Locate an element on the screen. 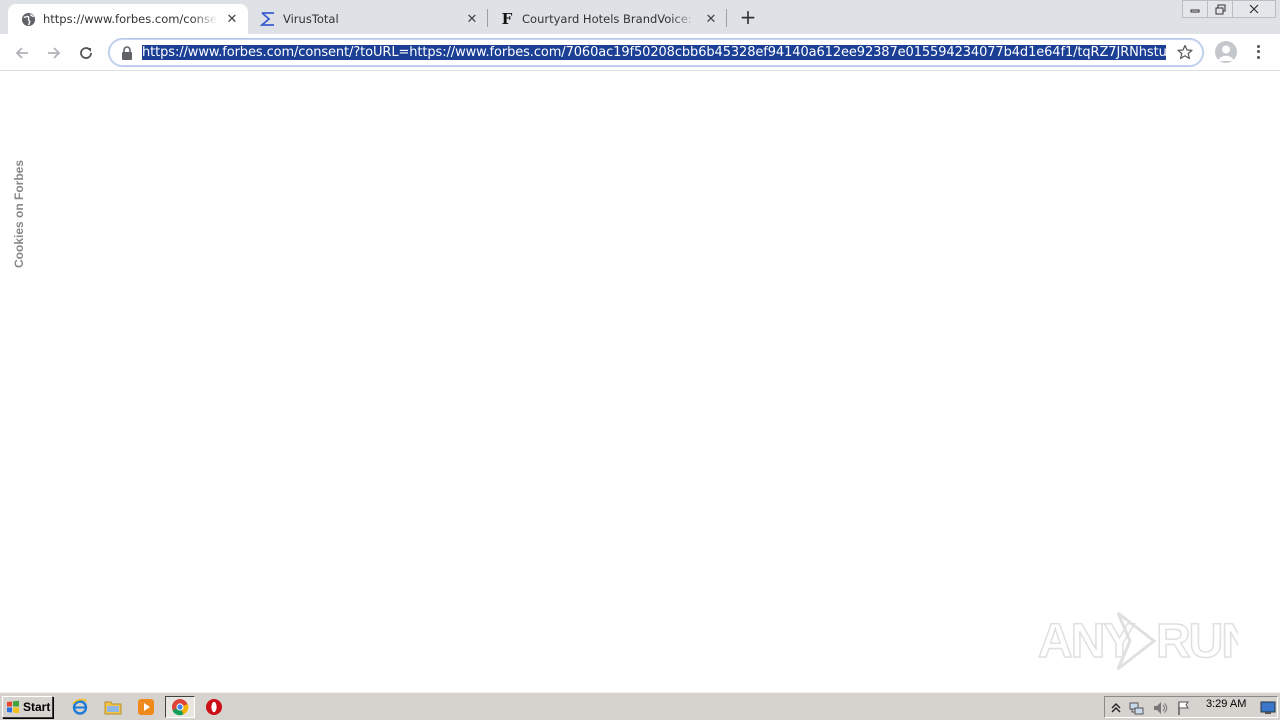  cookies-side-label: Cookies on Forbes is located at coordinates (19, 214).